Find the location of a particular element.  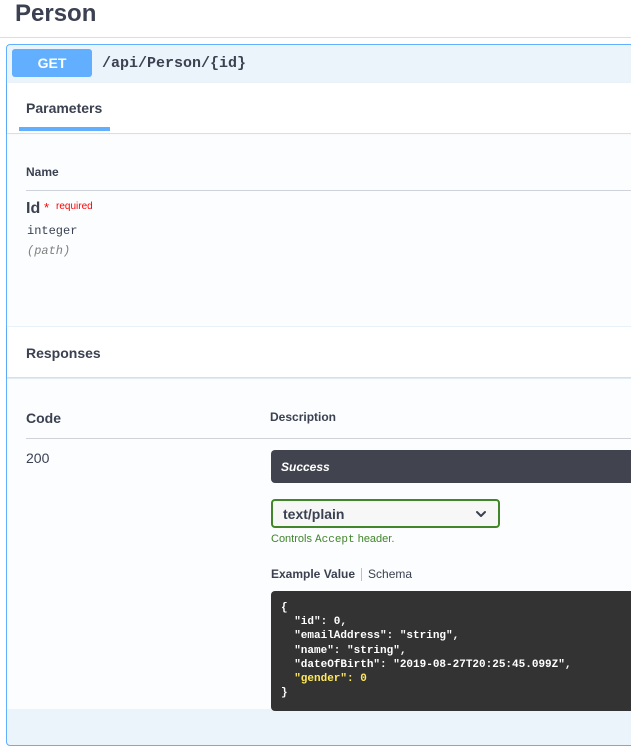

required-star: * is located at coordinates (47, 207).